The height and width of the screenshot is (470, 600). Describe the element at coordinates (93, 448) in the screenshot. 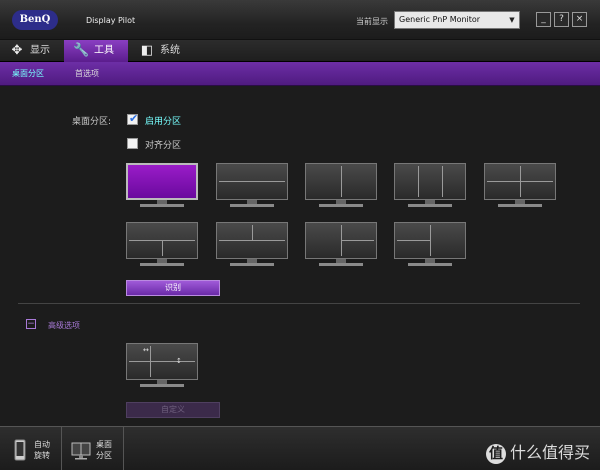

I see `desktop-partition-button: 桌面 分区` at that location.